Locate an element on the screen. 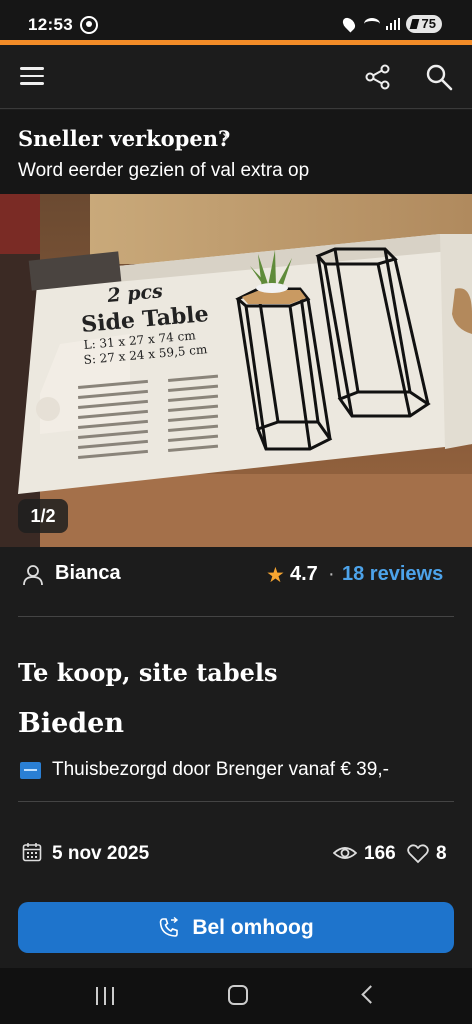  app-bar is located at coordinates (236, 77).